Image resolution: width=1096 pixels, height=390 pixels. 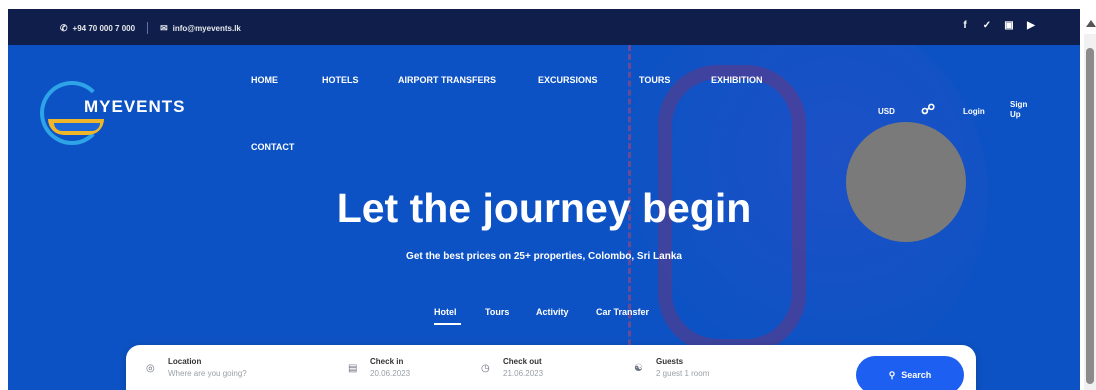 I want to click on nav-item-home: HOME, so click(x=264, y=80).